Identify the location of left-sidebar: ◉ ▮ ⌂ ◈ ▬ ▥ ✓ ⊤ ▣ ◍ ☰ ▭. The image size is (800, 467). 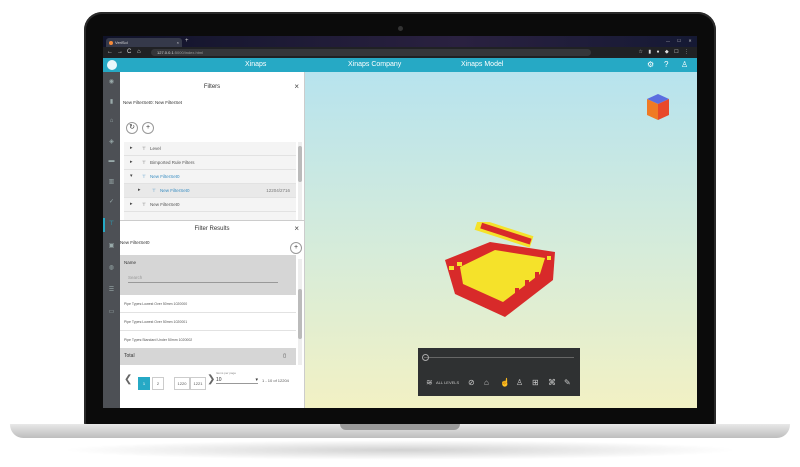
(111, 240).